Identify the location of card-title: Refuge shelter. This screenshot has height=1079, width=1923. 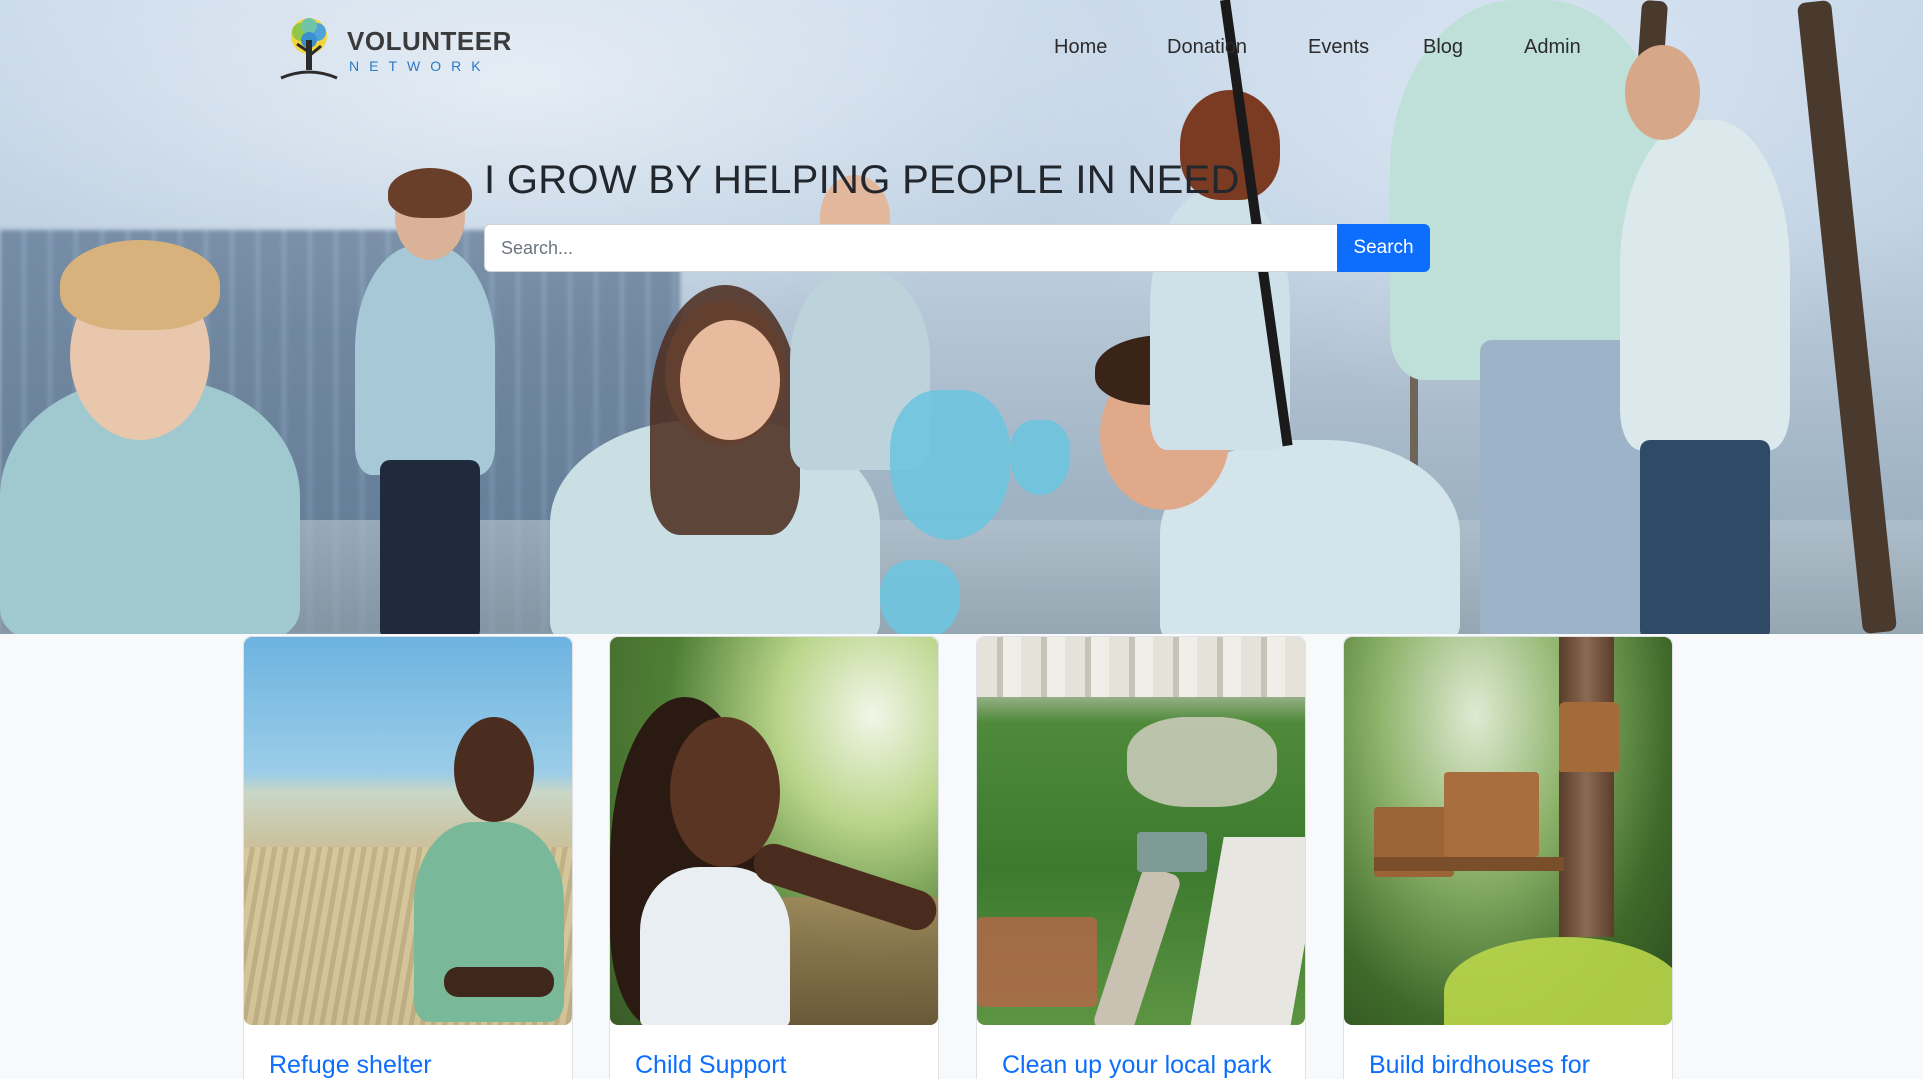
(350, 1065).